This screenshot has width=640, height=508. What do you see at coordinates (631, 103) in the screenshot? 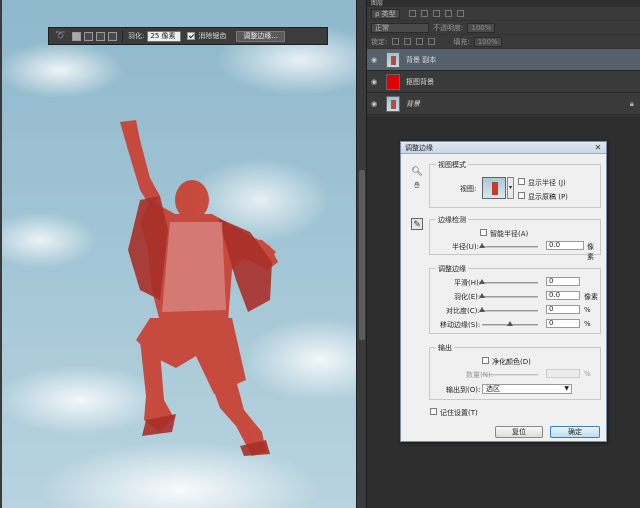
I see `lock-icon: 🔒︎` at bounding box center [631, 103].